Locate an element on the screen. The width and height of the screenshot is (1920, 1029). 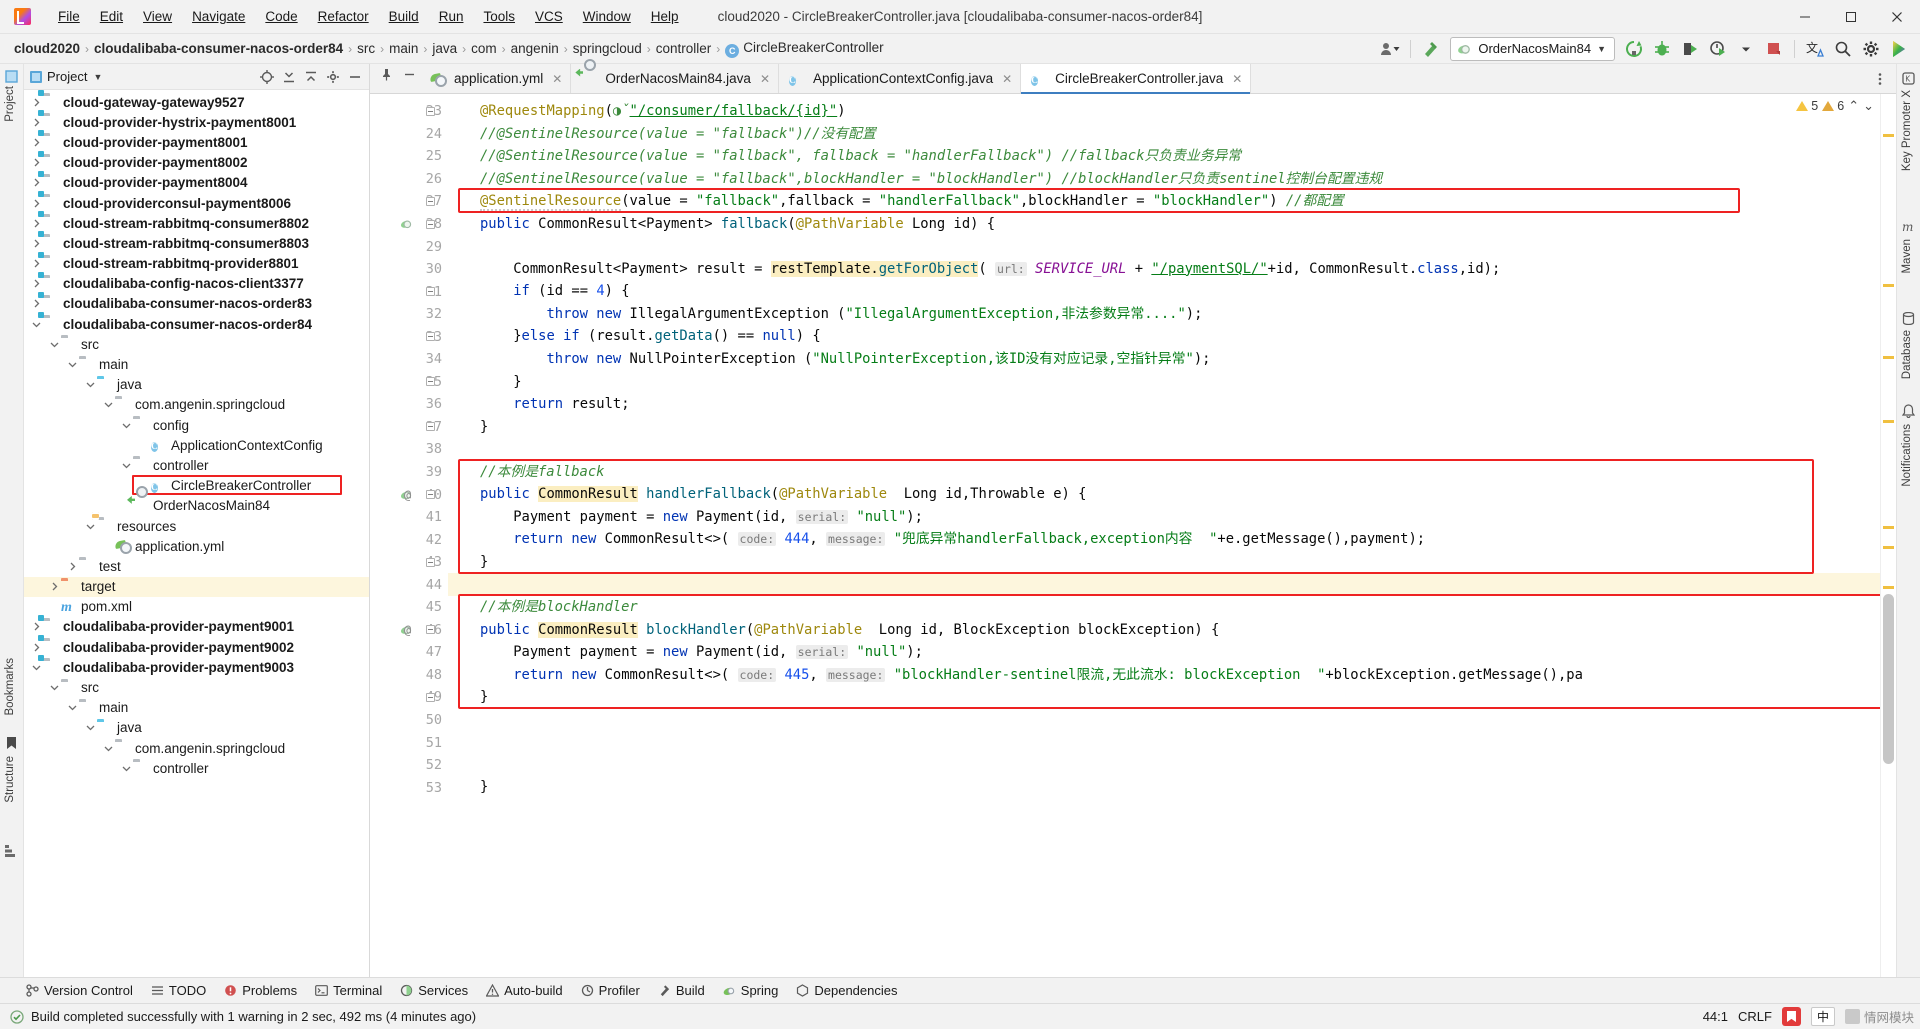
tree-node-cloudalibaba-provider-payment9001: cloudalibaba-provider-payment9001 is located at coordinates (196, 627).